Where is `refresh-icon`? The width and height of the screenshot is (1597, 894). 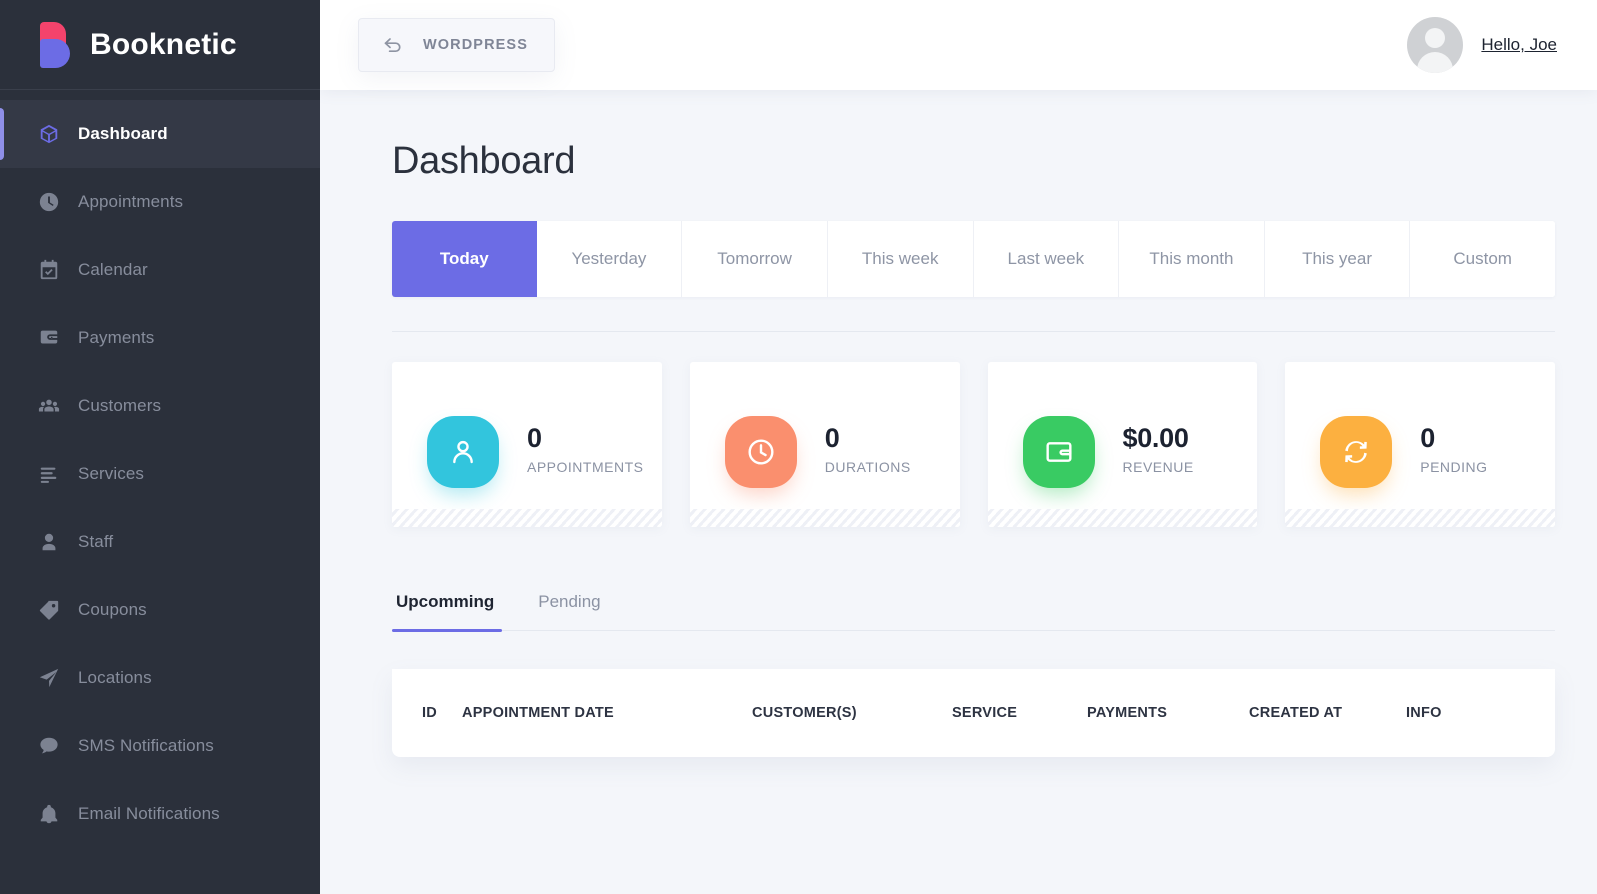 refresh-icon is located at coordinates (1356, 451).